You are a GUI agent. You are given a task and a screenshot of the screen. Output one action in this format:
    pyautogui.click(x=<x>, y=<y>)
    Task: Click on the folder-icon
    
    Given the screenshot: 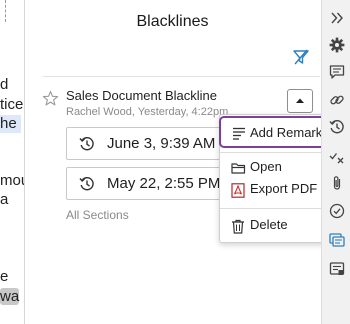 What is the action you would take?
    pyautogui.click(x=238, y=168)
    